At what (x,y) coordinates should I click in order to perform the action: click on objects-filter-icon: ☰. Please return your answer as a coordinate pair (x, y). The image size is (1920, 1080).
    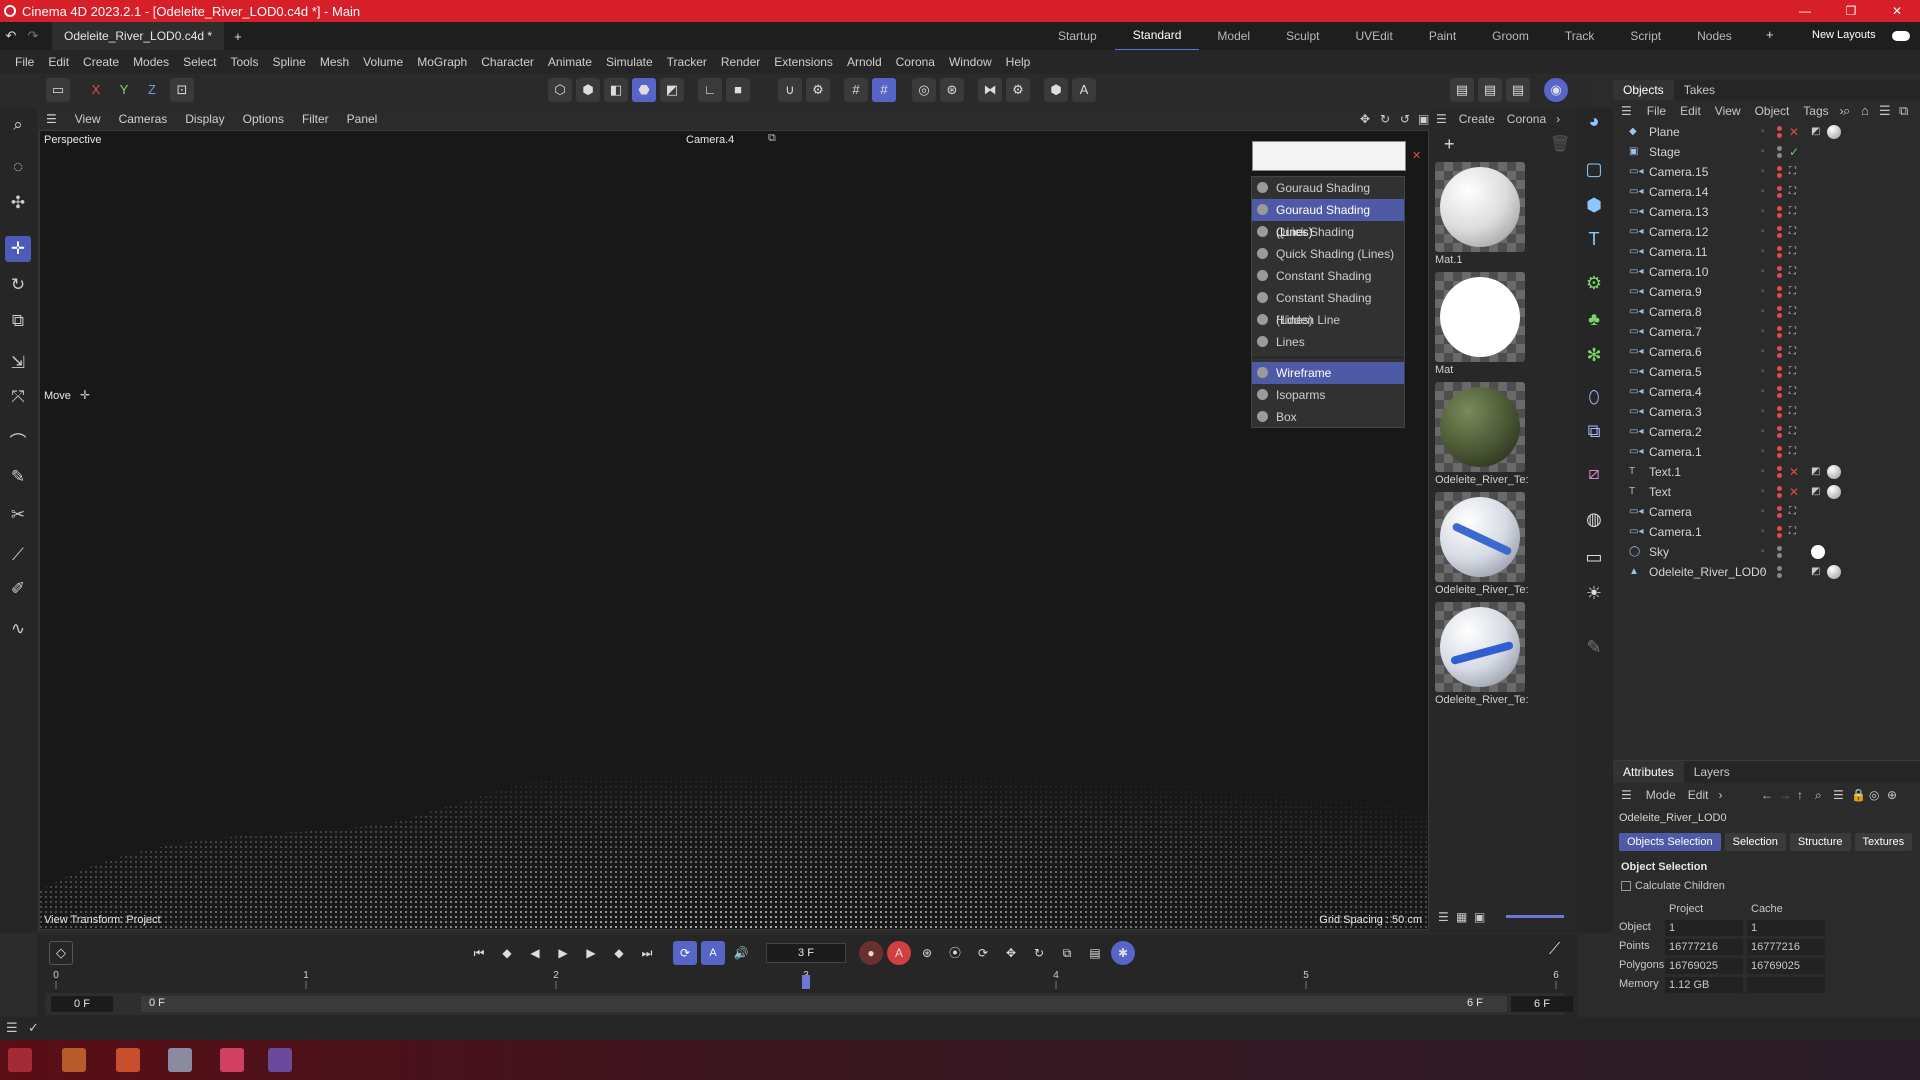
    Looking at the image, I should click on (1885, 111).